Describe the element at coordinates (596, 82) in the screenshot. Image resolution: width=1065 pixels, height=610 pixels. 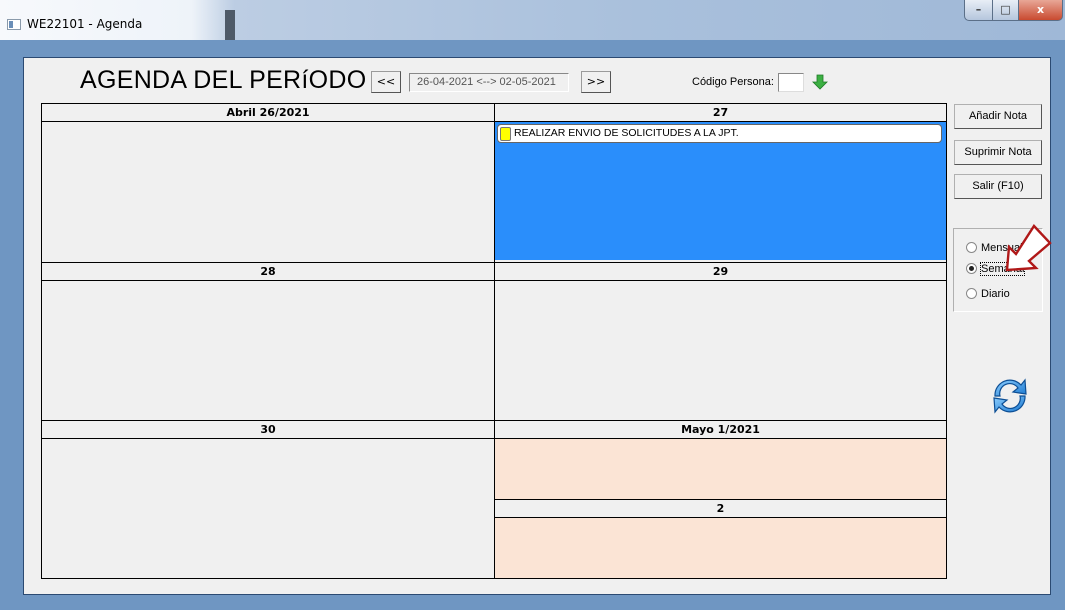
I see `next-period-button: >>` at that location.